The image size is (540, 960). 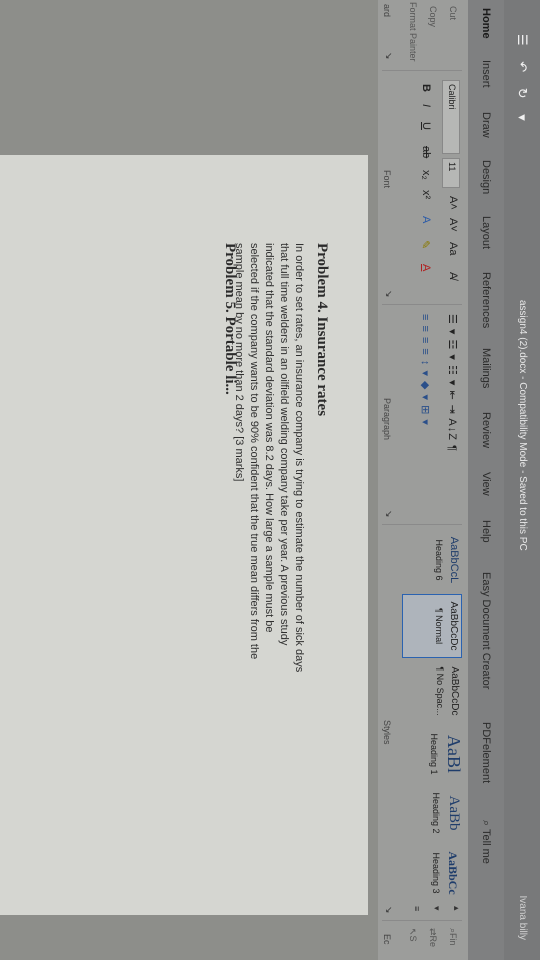 What do you see at coordinates (387, 939) in the screenshot?
I see `editing-group-label: Ec` at bounding box center [387, 939].